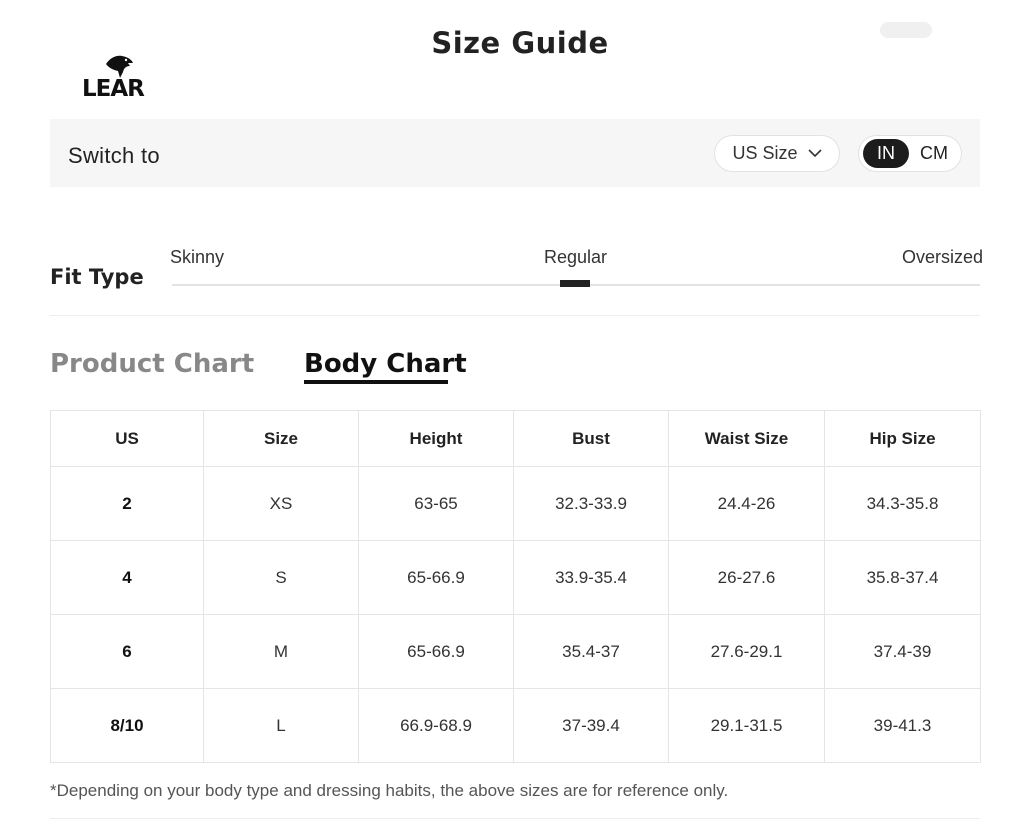  Describe the element at coordinates (902, 651) in the screenshot. I see `table-cell: 37.4-39` at that location.